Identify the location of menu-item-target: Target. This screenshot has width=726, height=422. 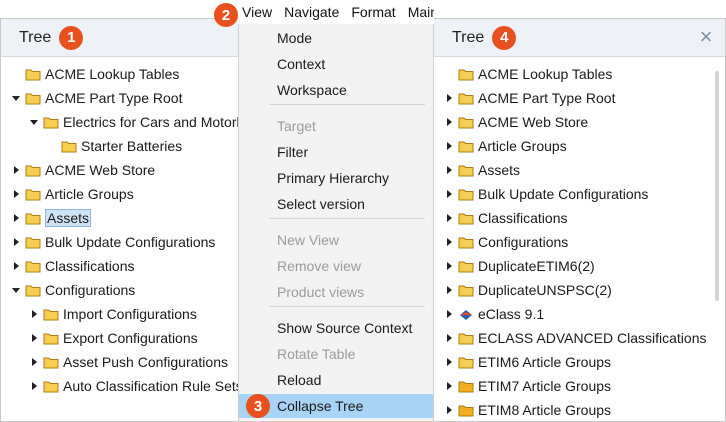
(296, 126).